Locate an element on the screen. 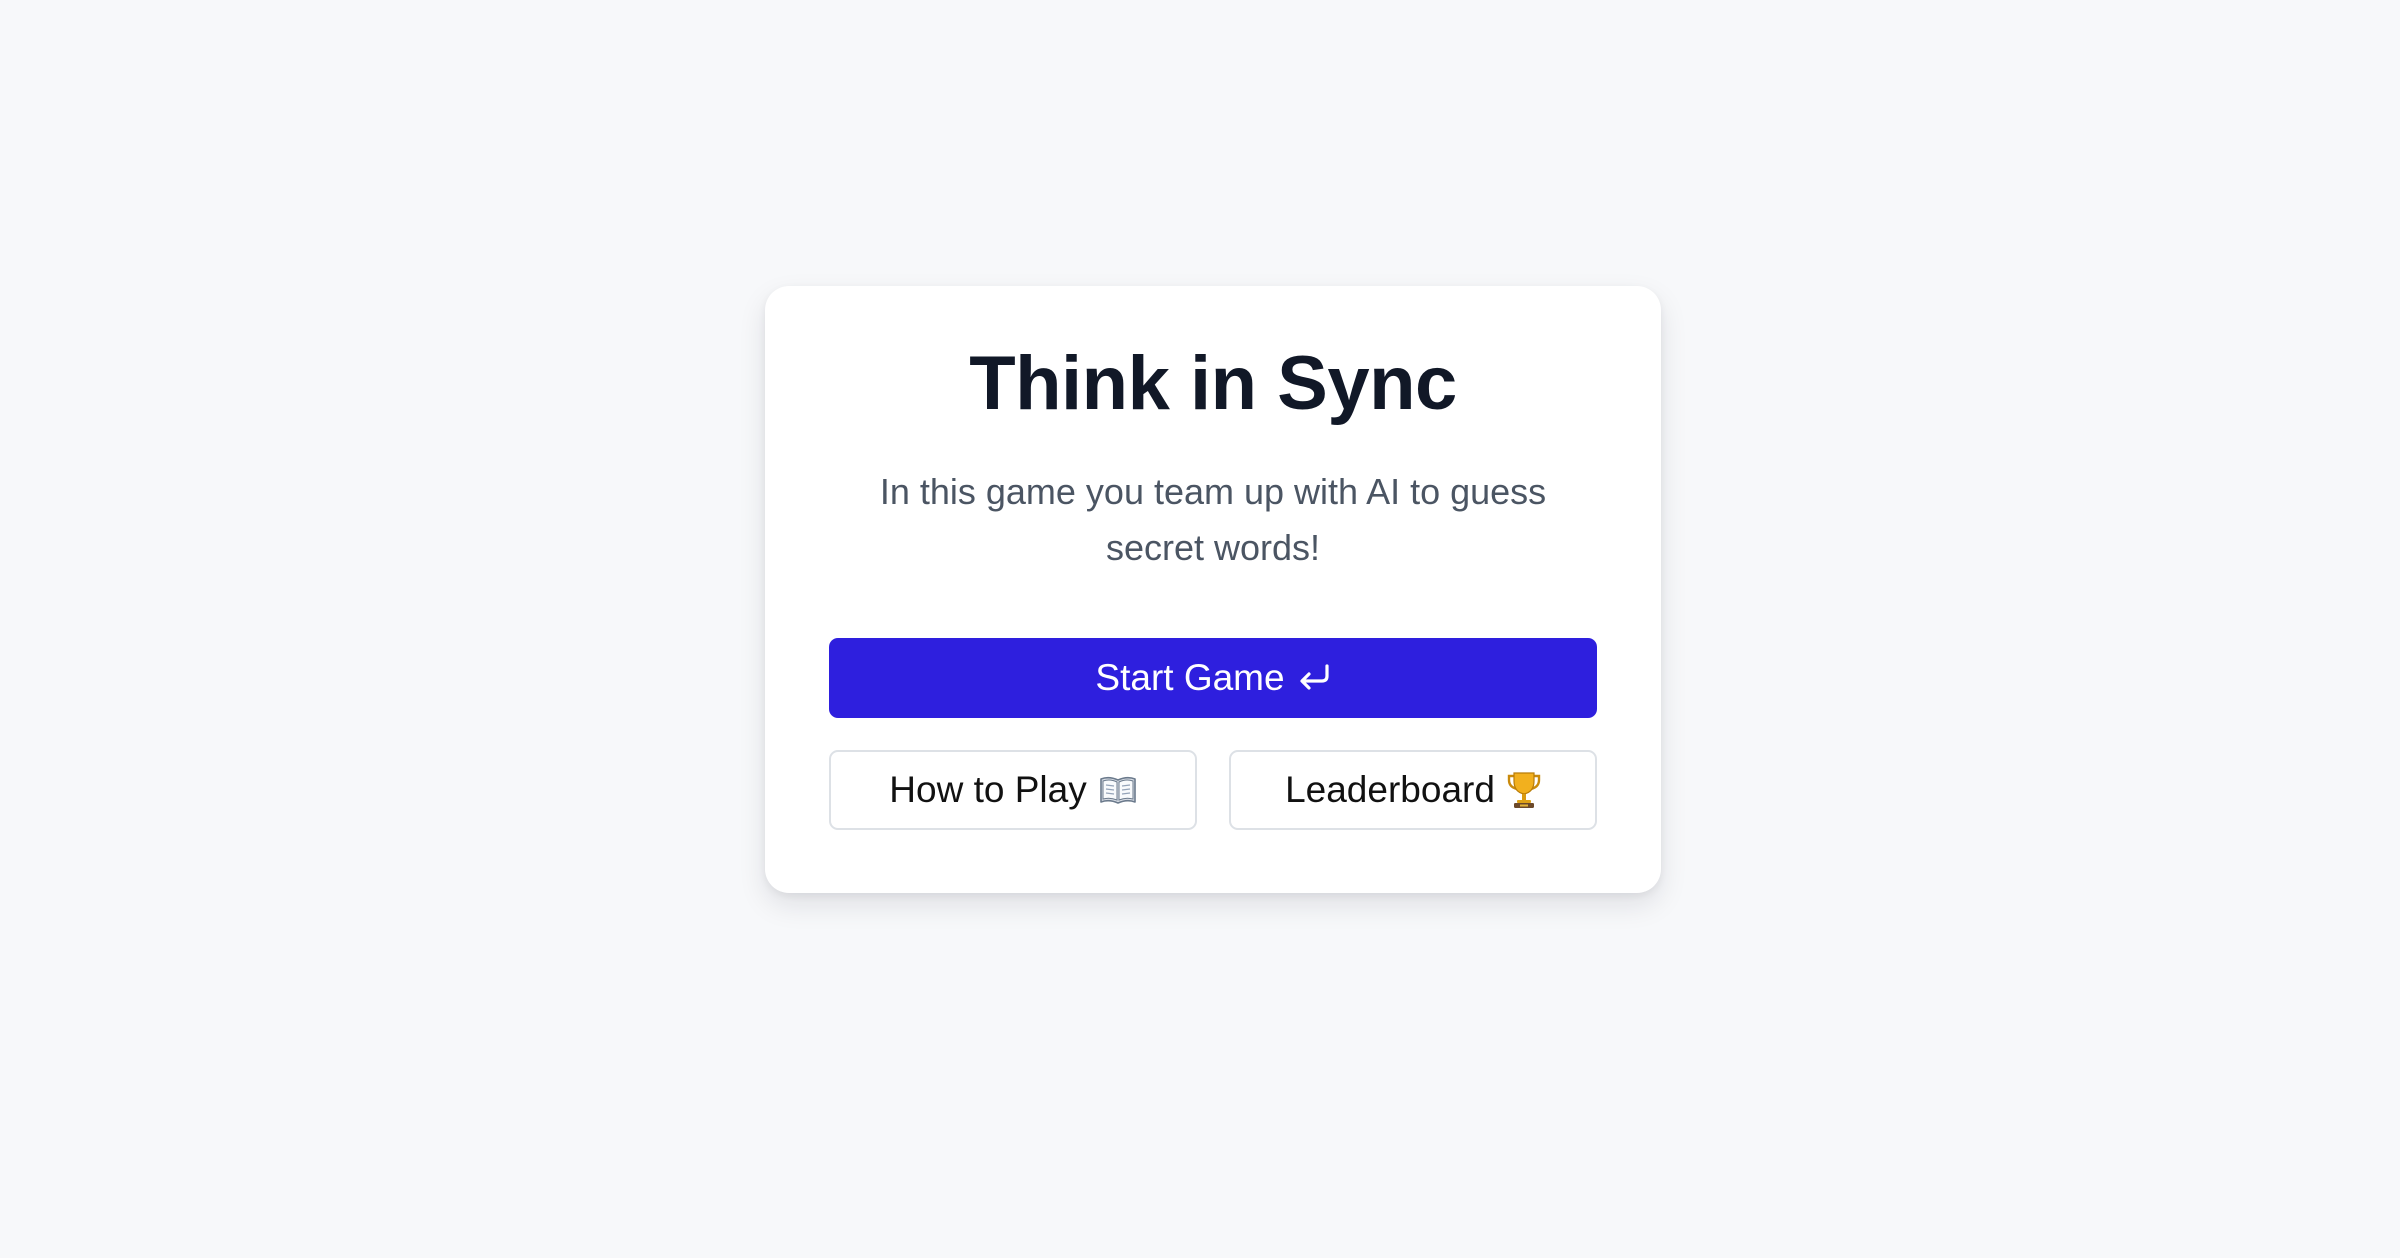  how-to-play-button: How to Play is located at coordinates (1013, 790).